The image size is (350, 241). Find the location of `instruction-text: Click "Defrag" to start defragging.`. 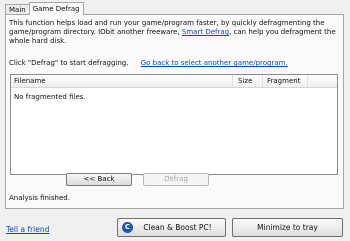

instruction-text: Click "Defrag" to start defragging. is located at coordinates (69, 63).